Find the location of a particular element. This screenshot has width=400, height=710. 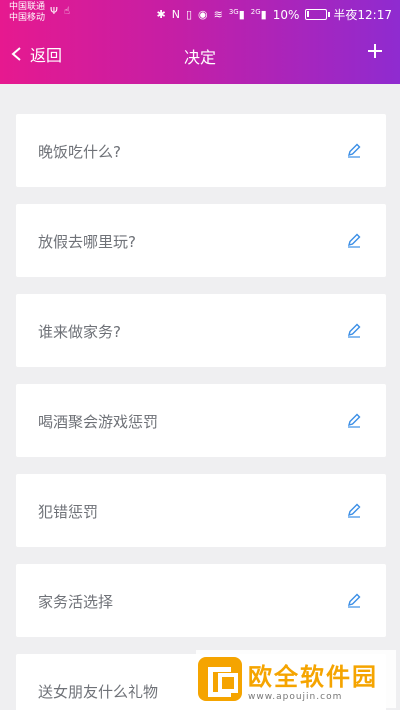

eye-icon: ◉ is located at coordinates (203, 14).